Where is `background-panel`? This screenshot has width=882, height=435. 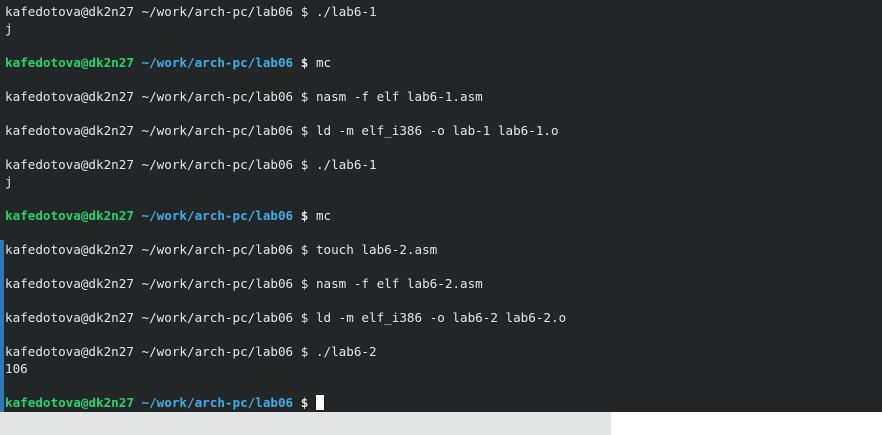
background-panel is located at coordinates (305, 423).